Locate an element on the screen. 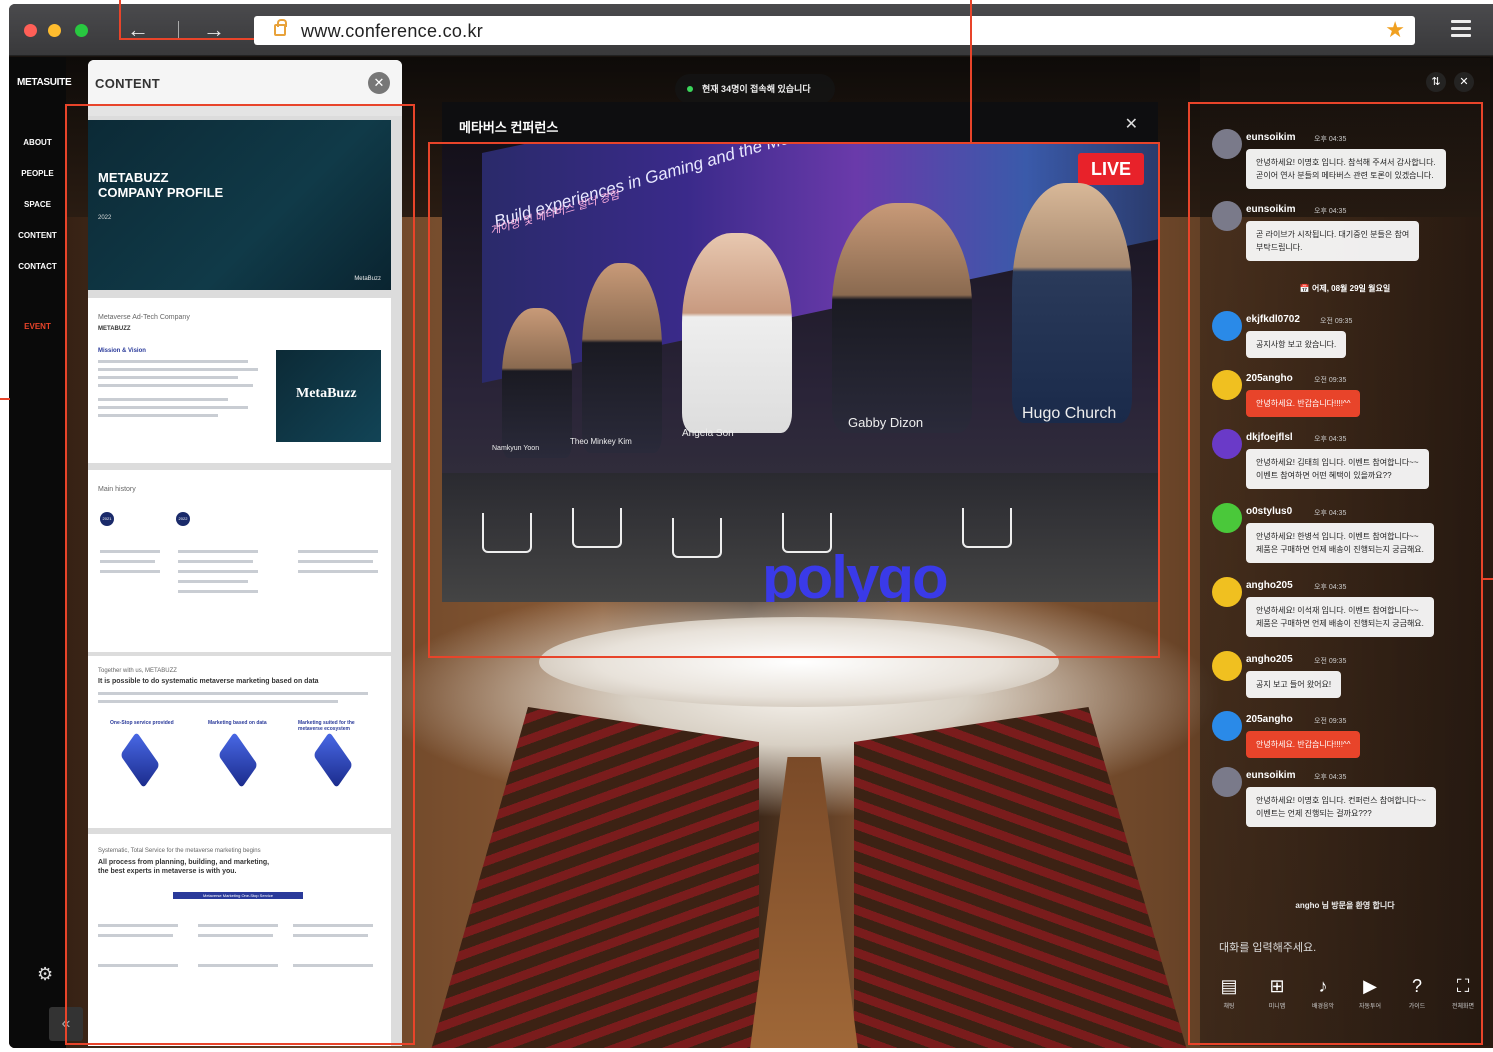  hamburger-menu-icon is located at coordinates (1461, 28).